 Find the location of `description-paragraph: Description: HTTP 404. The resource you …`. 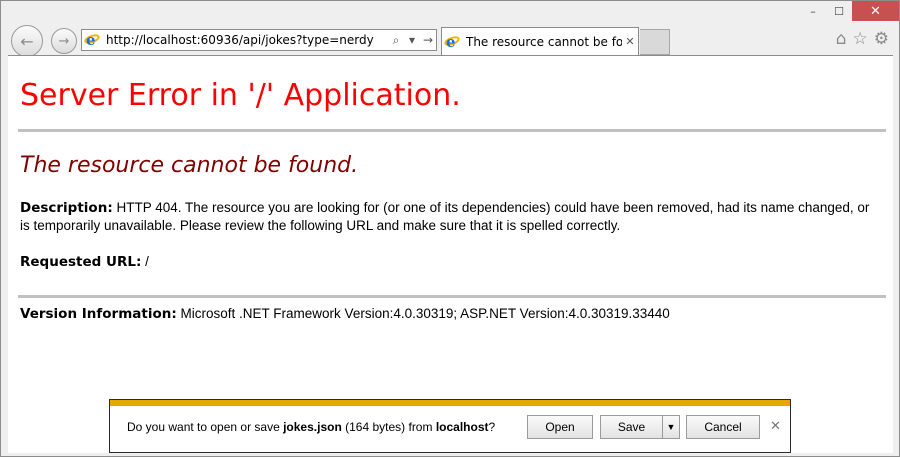

description-paragraph: Description: HTTP 404. The resource you … is located at coordinates (450, 217).